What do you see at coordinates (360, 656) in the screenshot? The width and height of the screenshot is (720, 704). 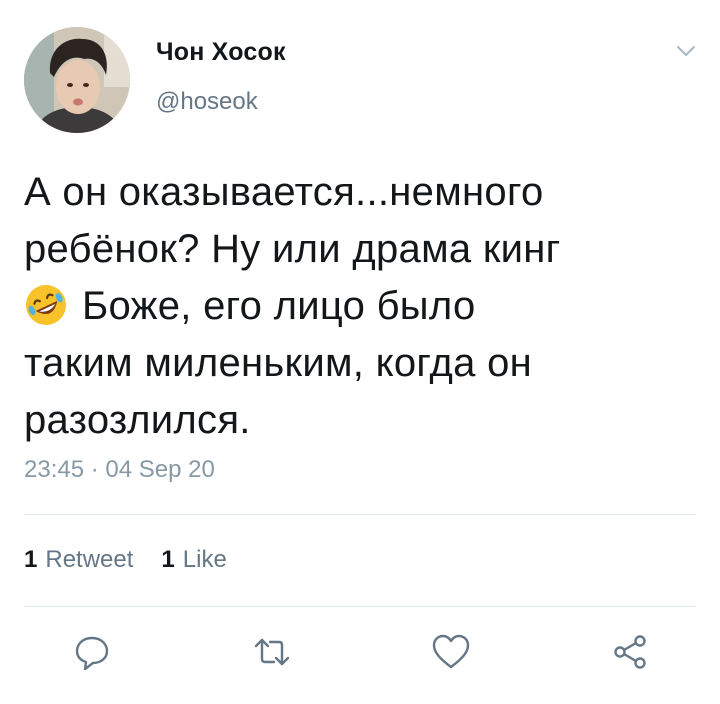 I see `tweet-actions` at bounding box center [360, 656].